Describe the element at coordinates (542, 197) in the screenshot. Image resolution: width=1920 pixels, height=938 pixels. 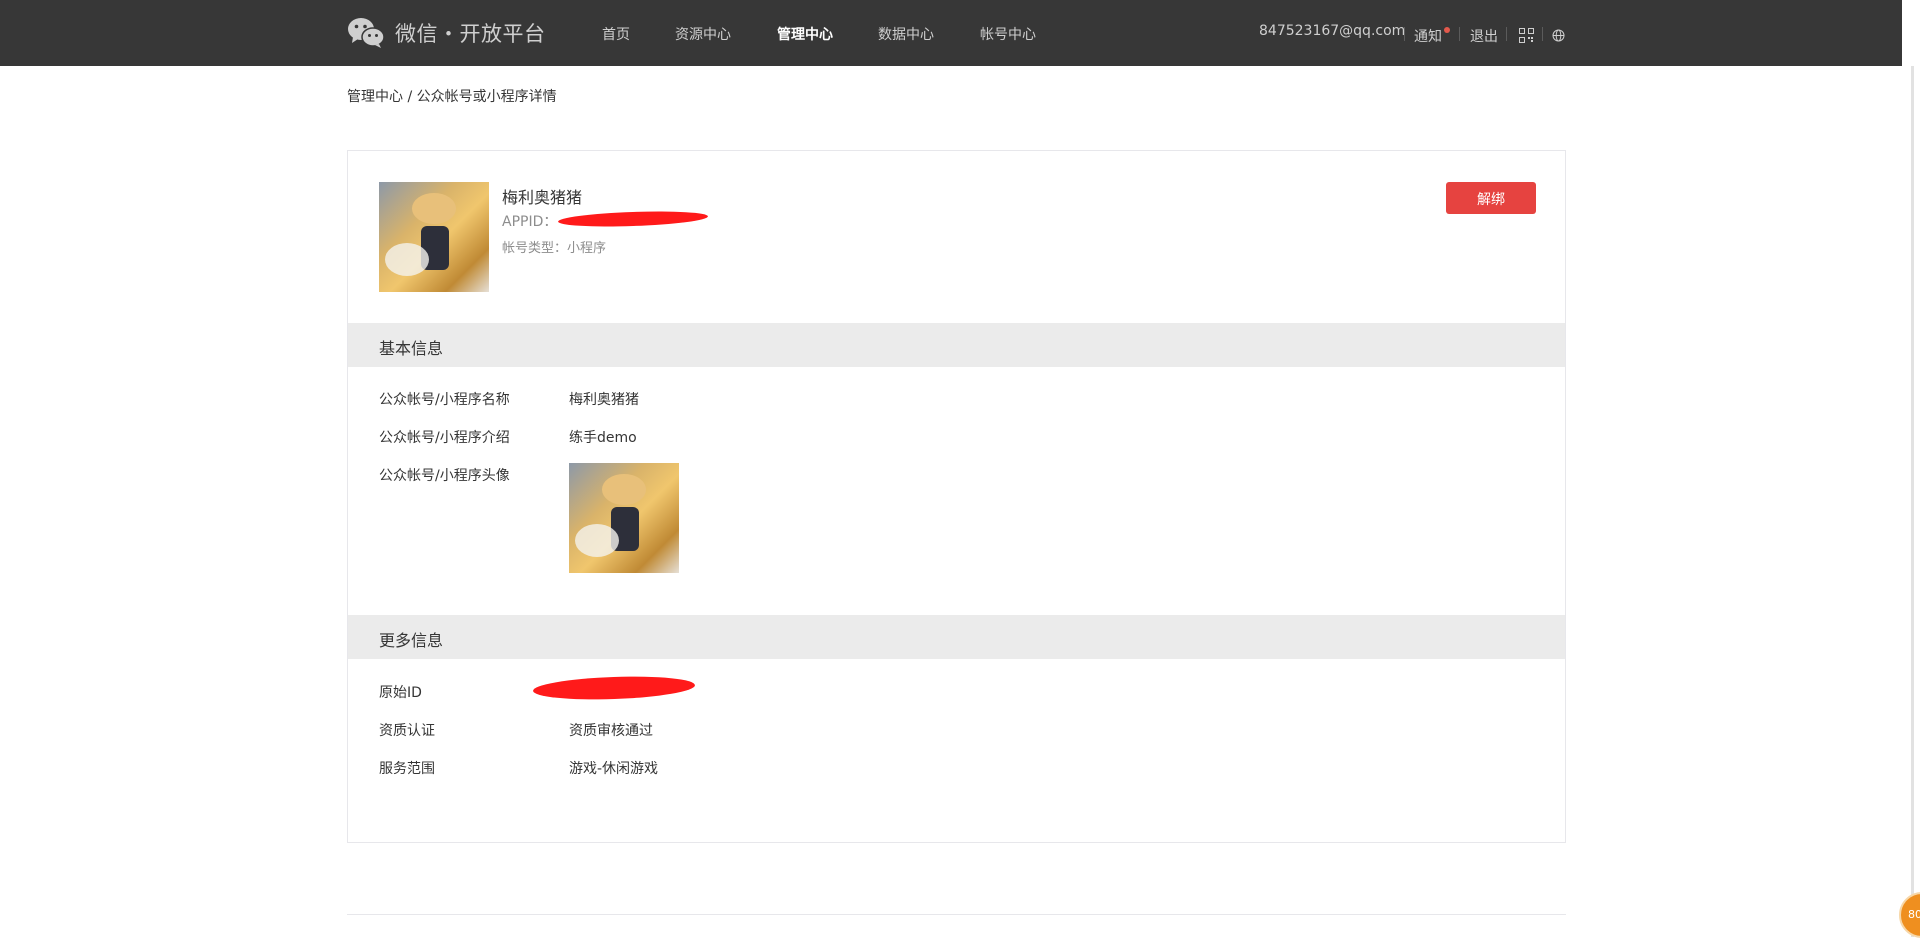
I see `account-name: 梅利奥猪猪` at that location.